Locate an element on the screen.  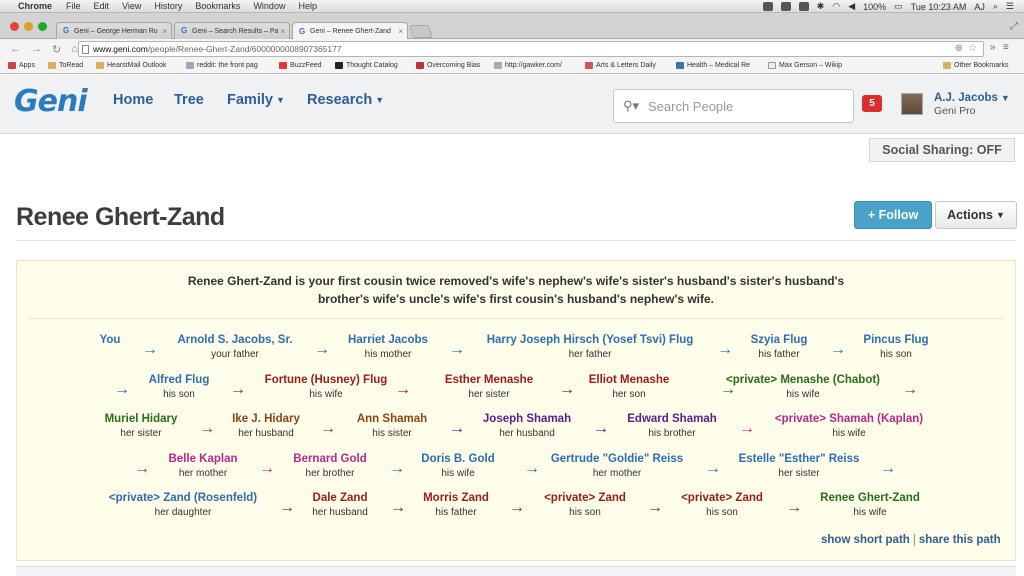
person-name-link: Ann Shamah is located at coordinates (392, 419).